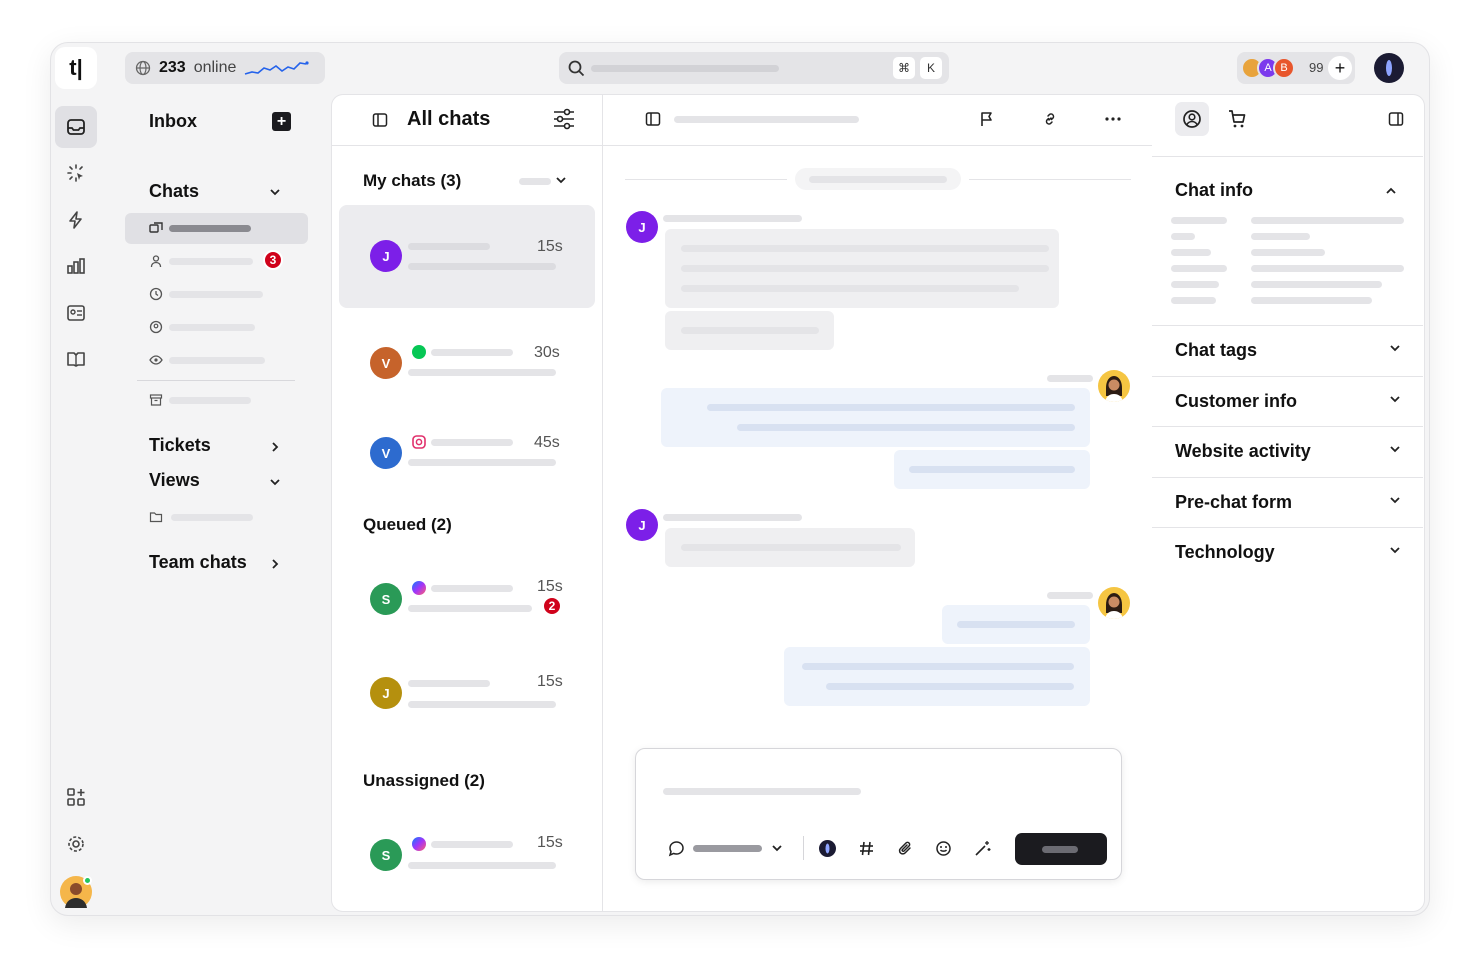  Describe the element at coordinates (216, 228) in the screenshot. I see `nav-item-all-chats` at that location.